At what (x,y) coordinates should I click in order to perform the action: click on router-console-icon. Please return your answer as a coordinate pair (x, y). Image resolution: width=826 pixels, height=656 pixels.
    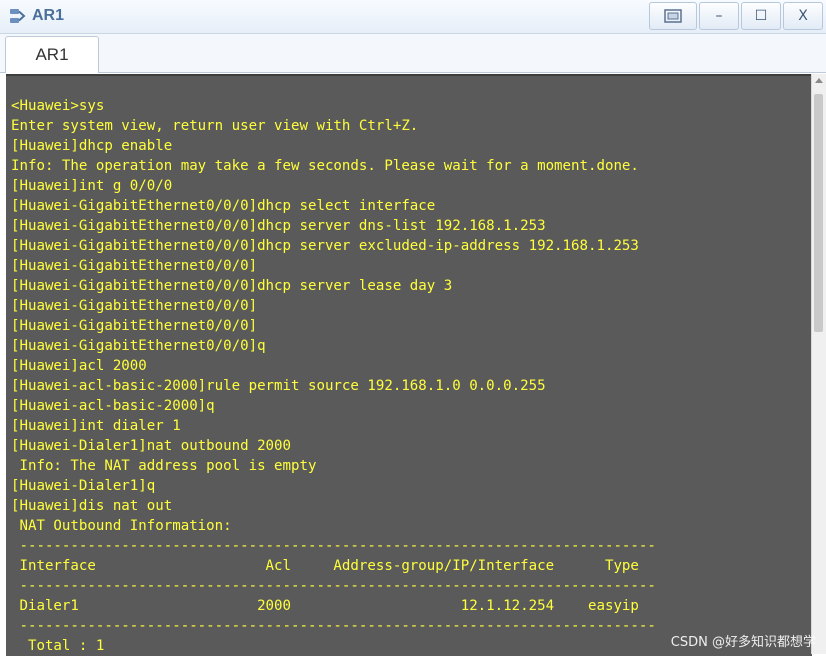
    Looking at the image, I should click on (18, 16).